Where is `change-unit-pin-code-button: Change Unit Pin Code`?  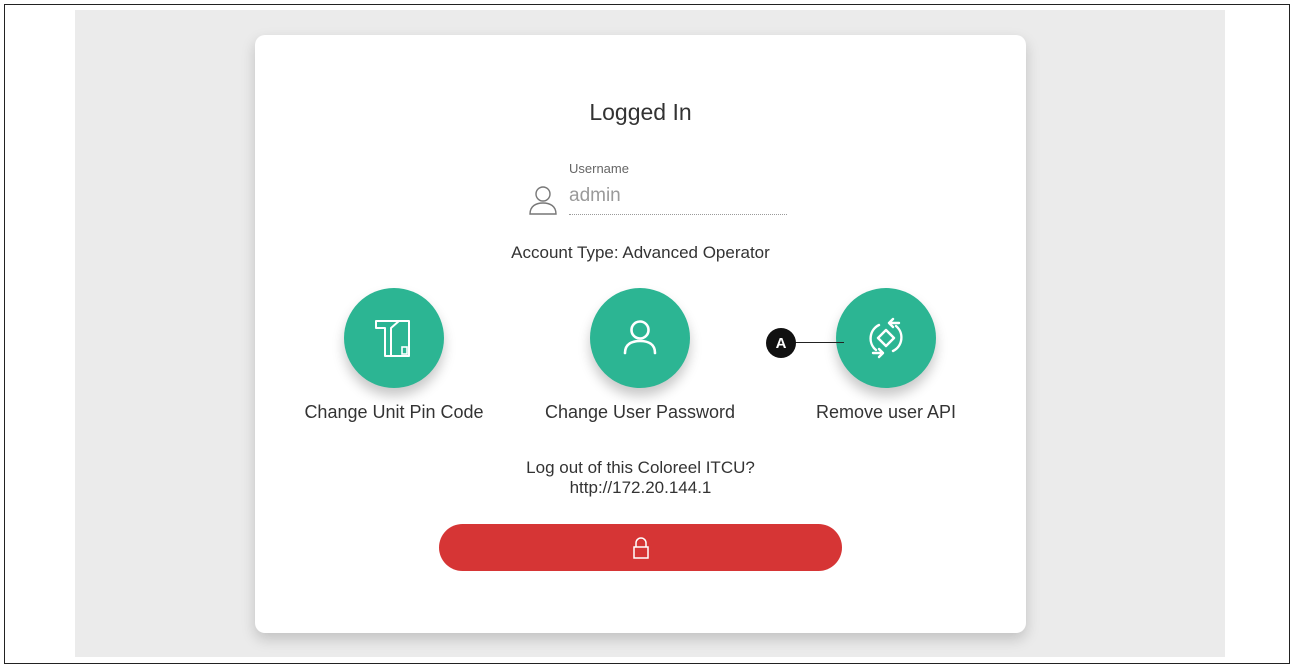
change-unit-pin-code-button: Change Unit Pin Code is located at coordinates (394, 355).